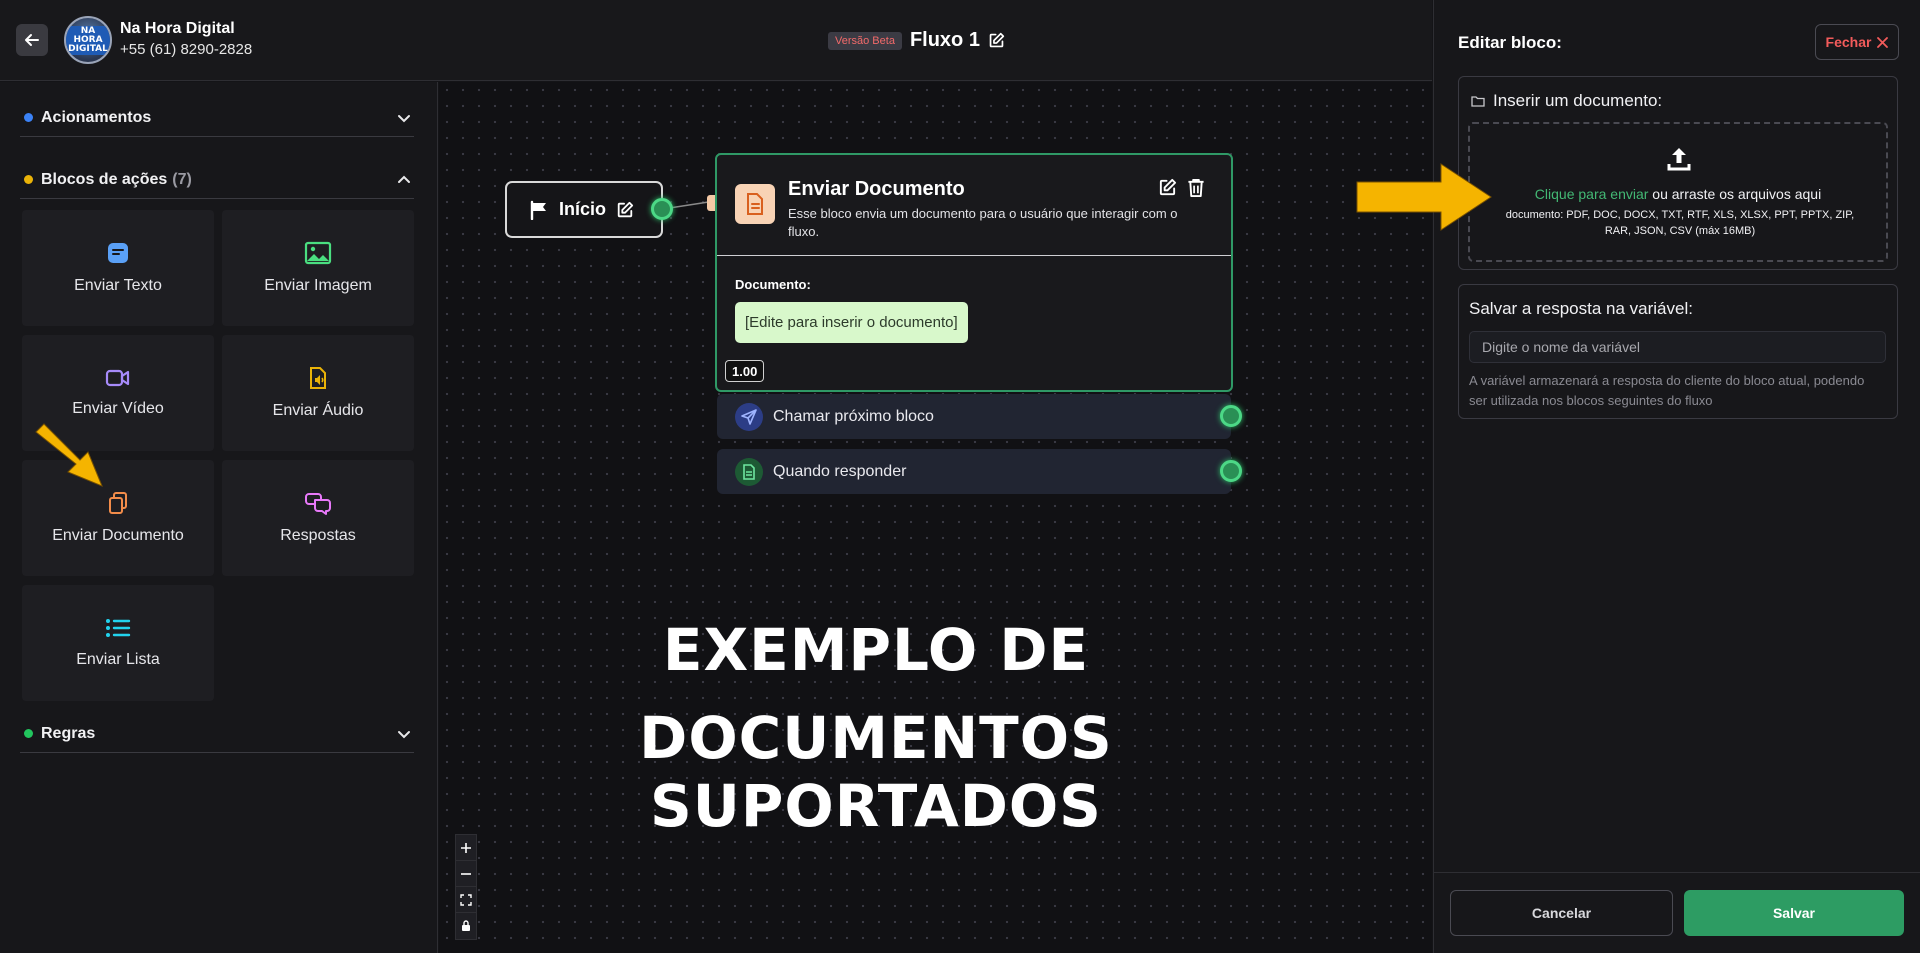 This screenshot has height=953, width=1920. Describe the element at coordinates (1196, 187) in the screenshot. I see `trash-icon` at that location.